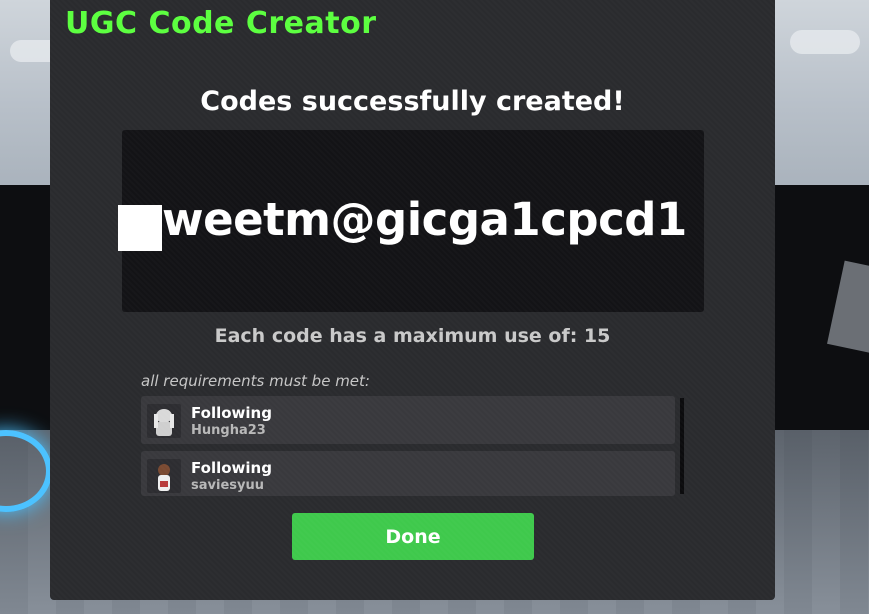 The height and width of the screenshot is (614, 869). I want to click on requirements-list: Following Hungha23 Following saviesyuu, so click(414, 446).